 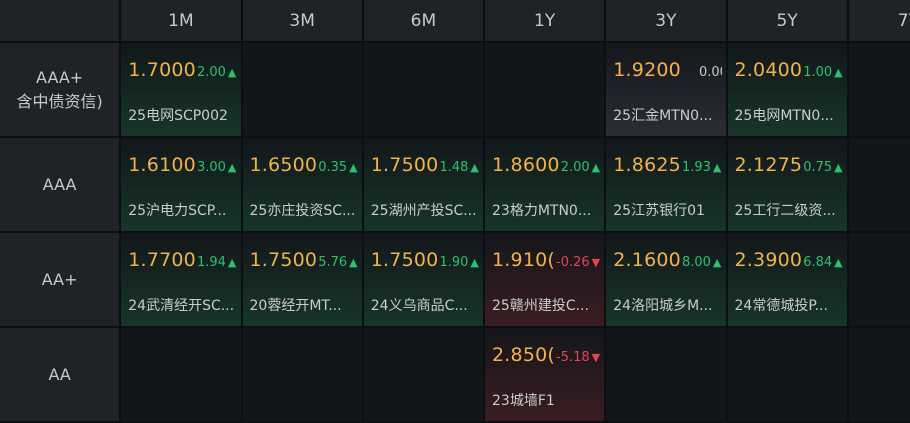 What do you see at coordinates (302, 20) in the screenshot?
I see `column-header-3m: 3M` at bounding box center [302, 20].